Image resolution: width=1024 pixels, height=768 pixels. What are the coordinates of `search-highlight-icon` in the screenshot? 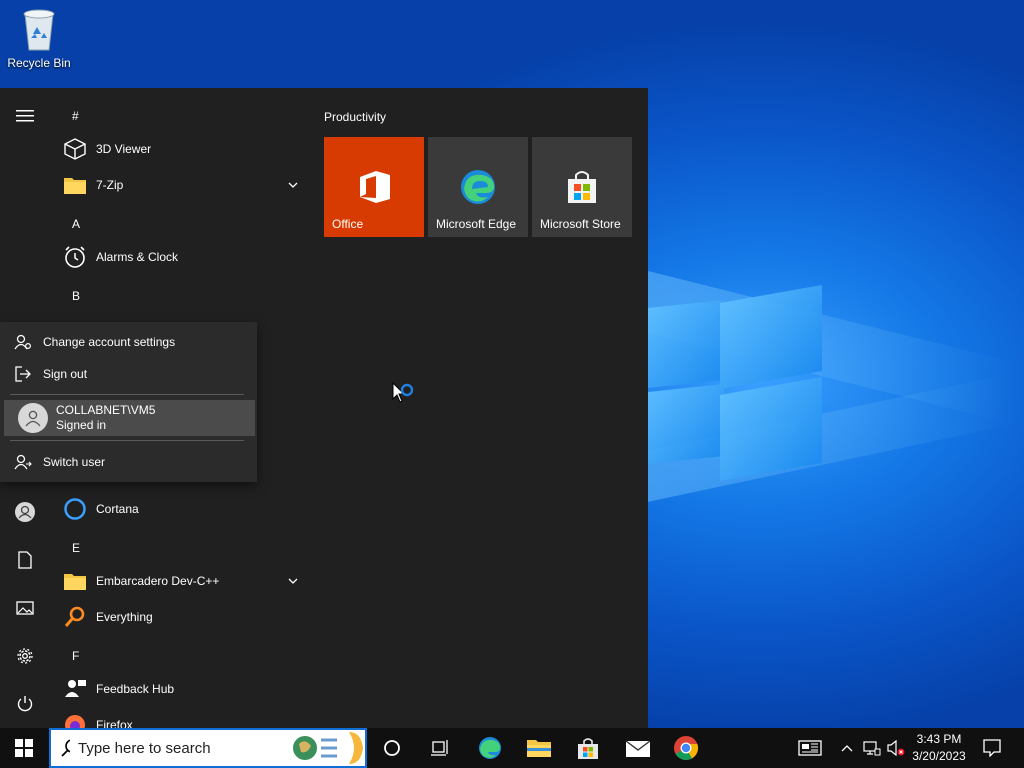 It's located at (328, 748).